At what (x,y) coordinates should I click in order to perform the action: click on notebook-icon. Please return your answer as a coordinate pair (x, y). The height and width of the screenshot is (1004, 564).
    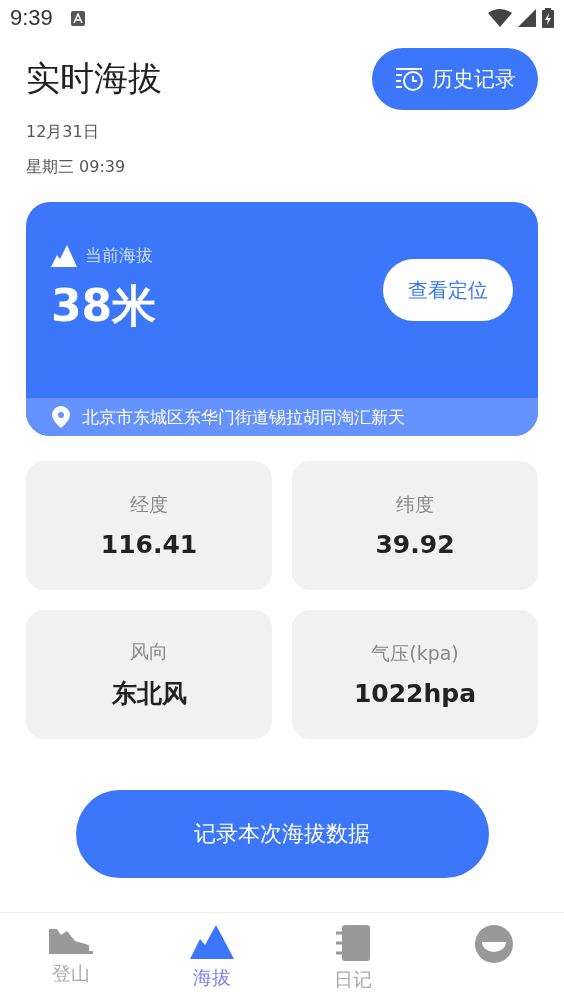
    Looking at the image, I should click on (352, 943).